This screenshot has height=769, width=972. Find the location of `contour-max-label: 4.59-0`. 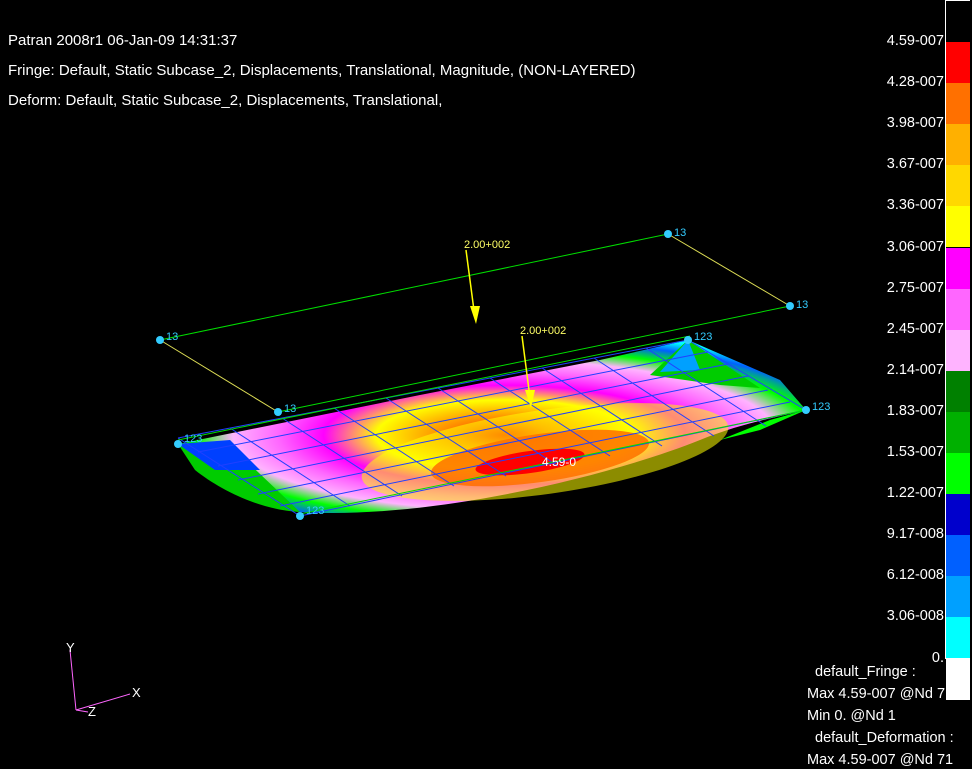

contour-max-label: 4.59-0 is located at coordinates (559, 462).